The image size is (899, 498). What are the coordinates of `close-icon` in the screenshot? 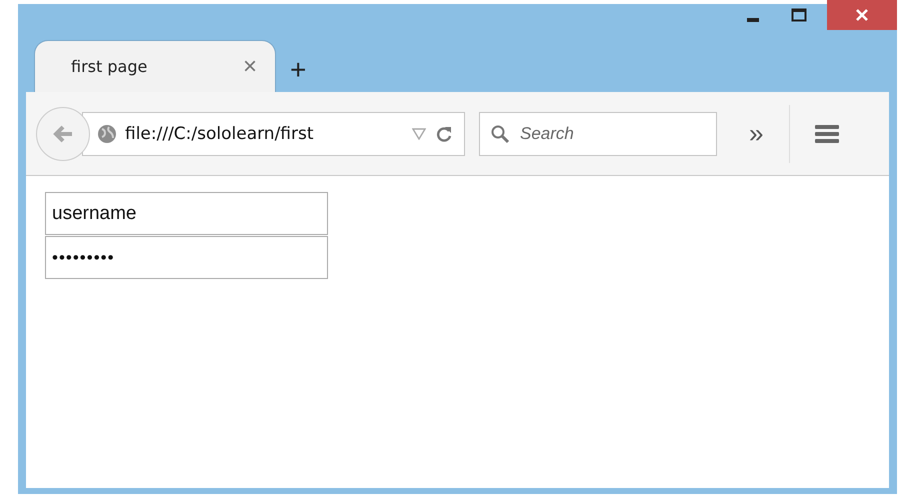 It's located at (862, 15).